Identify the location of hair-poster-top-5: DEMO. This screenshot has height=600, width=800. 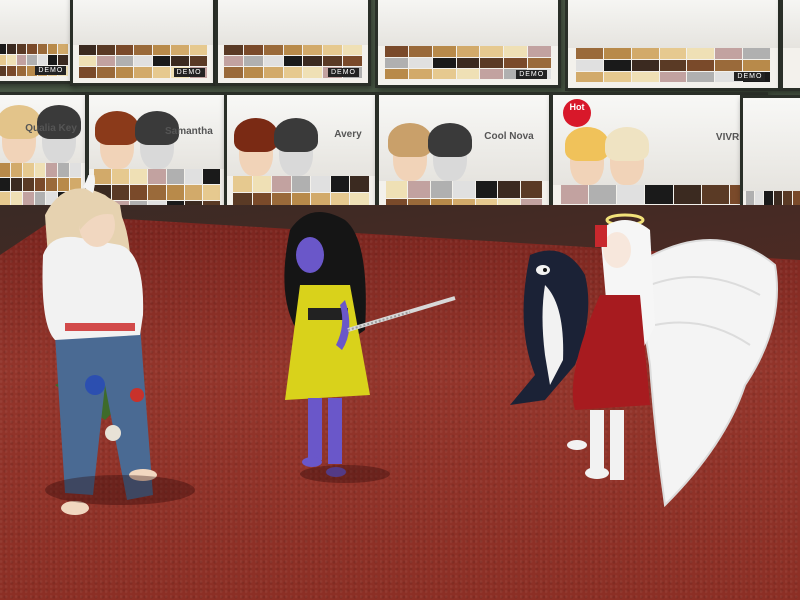
(673, 45).